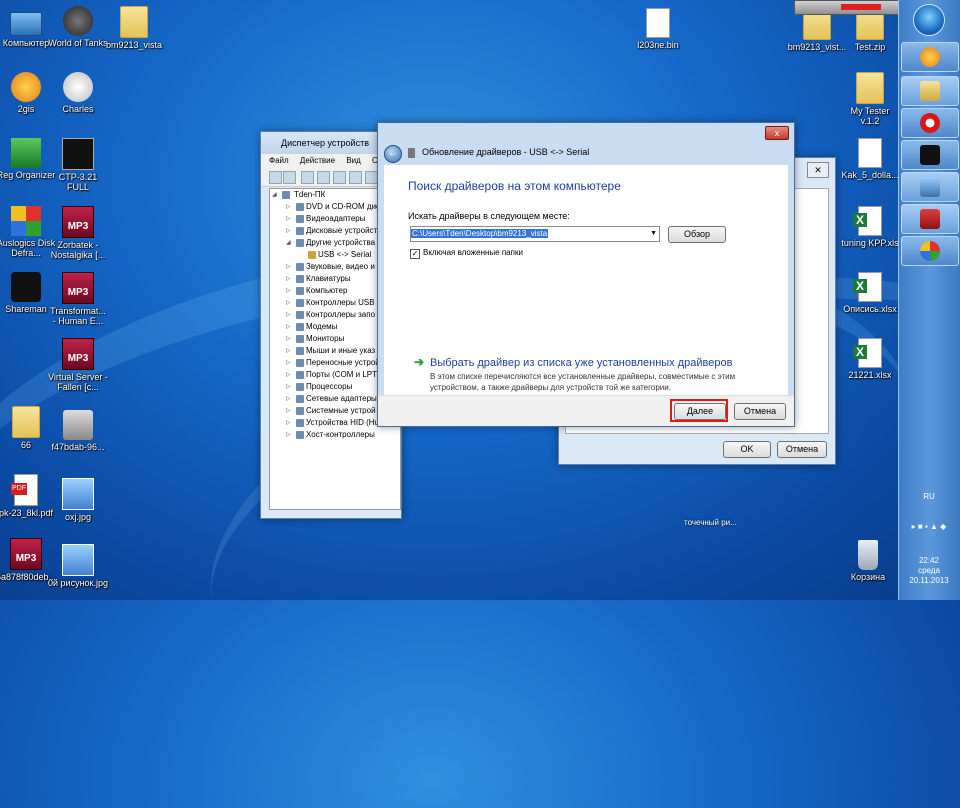  What do you see at coordinates (339, 177) in the screenshot?
I see `help-icon` at bounding box center [339, 177].